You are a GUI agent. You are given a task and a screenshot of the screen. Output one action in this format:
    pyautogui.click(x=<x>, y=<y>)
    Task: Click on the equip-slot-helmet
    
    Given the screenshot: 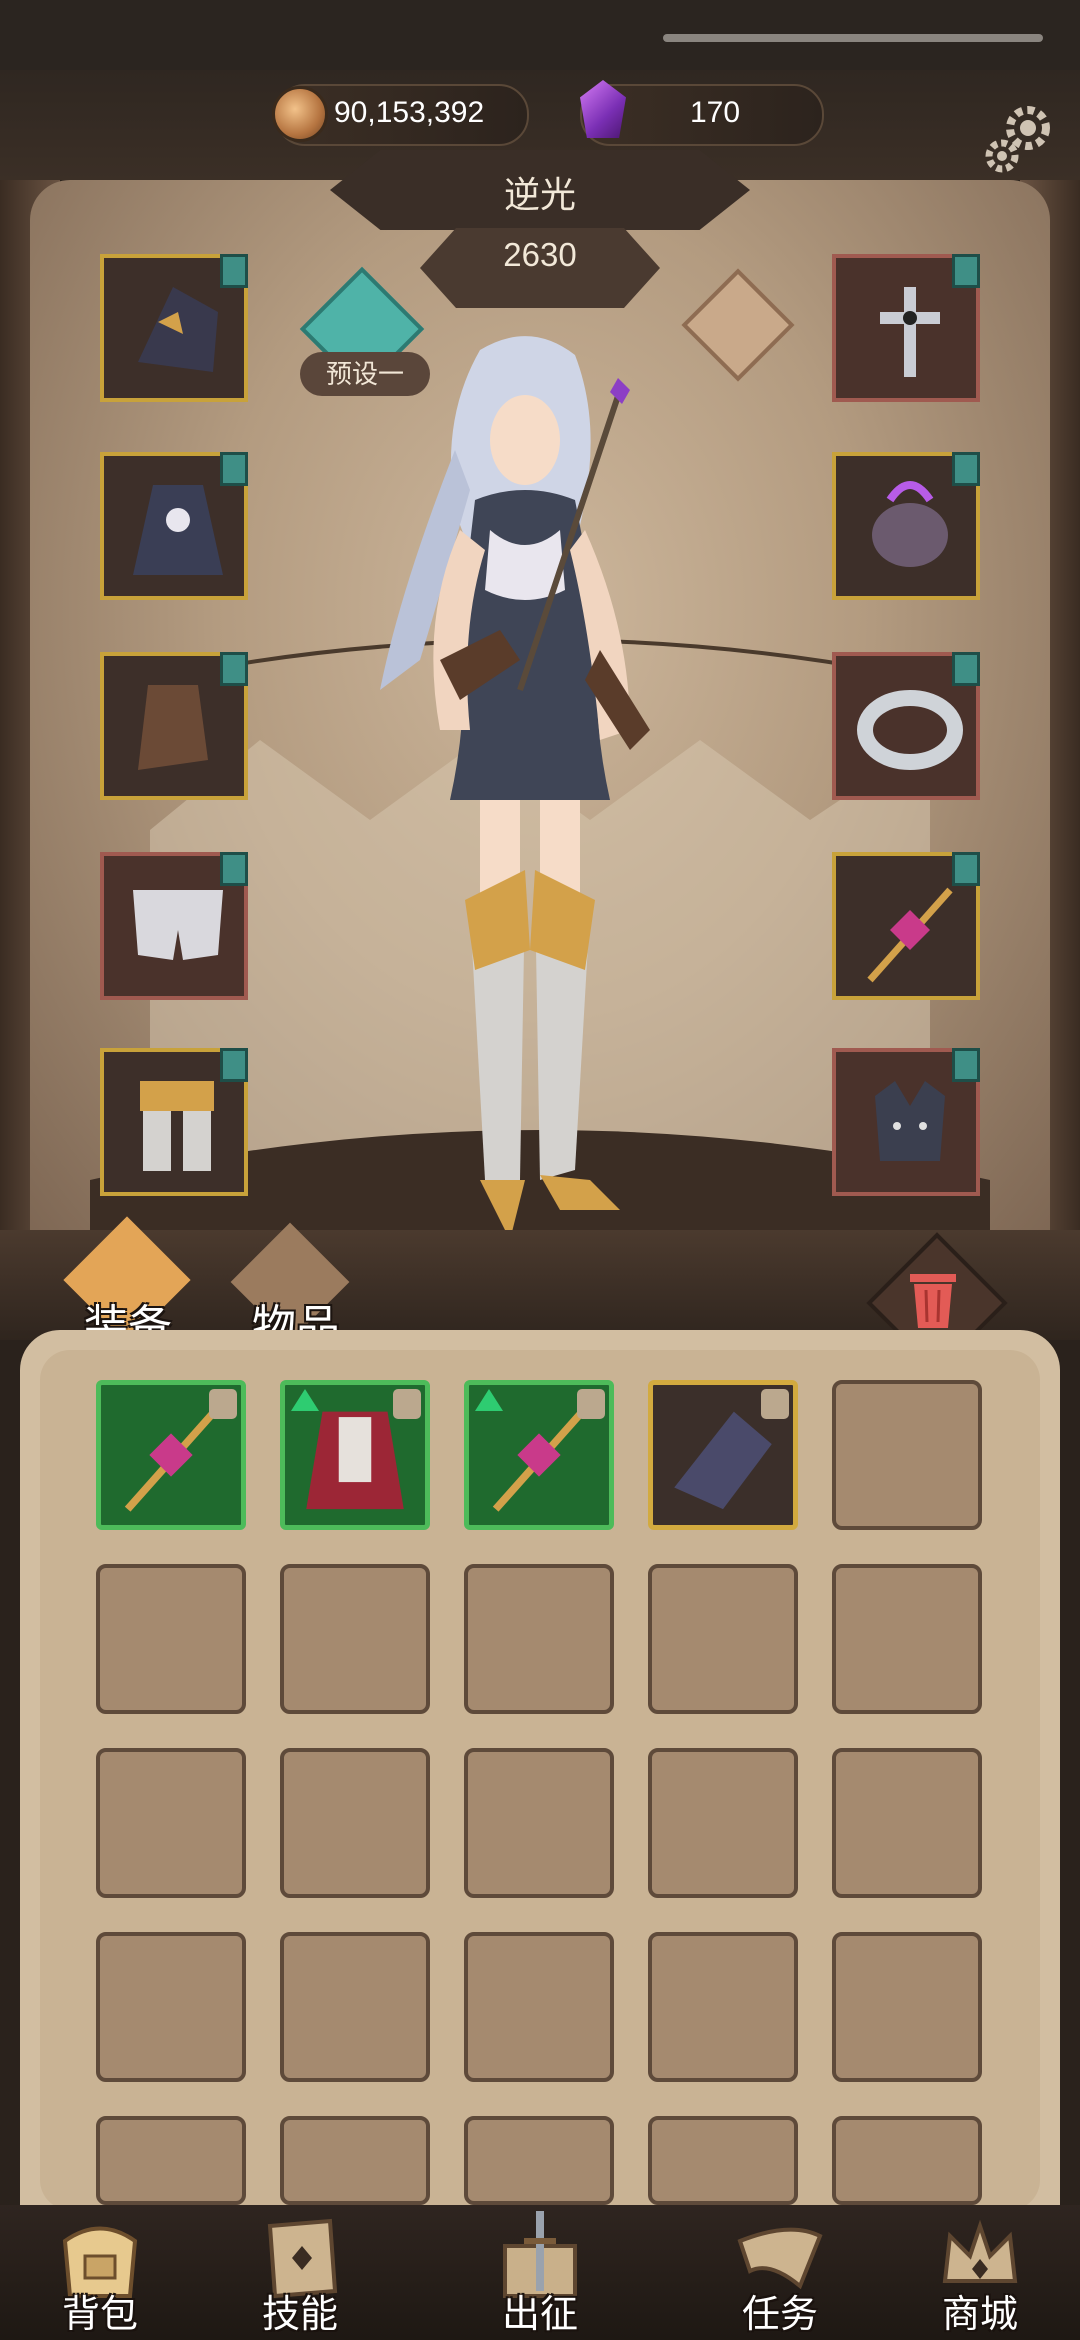 What is the action you would take?
    pyautogui.click(x=174, y=328)
    